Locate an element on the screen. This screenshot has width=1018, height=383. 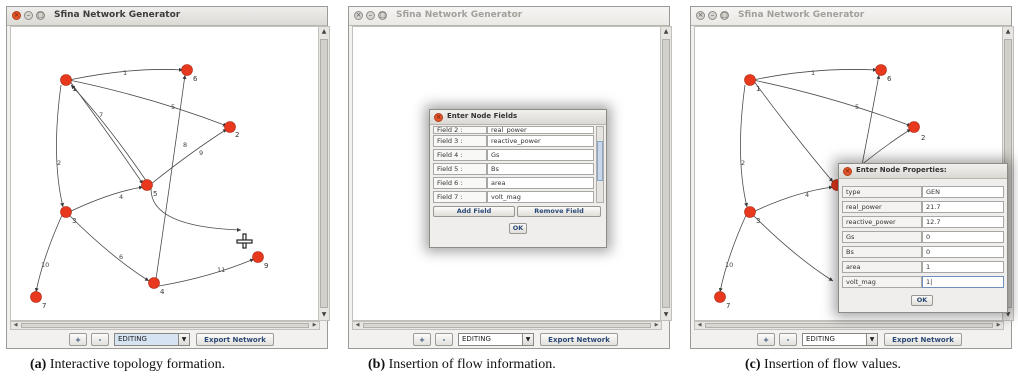
property-label: reactive_power is located at coordinates (882, 222).